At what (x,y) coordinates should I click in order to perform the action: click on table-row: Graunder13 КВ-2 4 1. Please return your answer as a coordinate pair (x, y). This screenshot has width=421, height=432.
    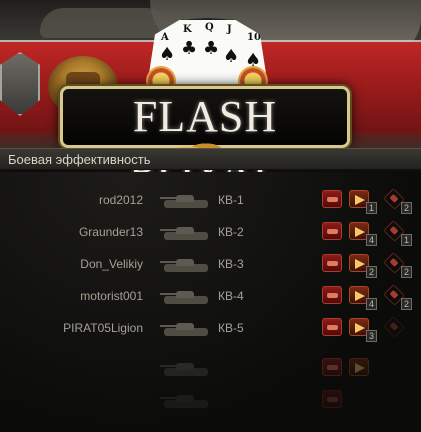
    Looking at the image, I should click on (210, 232).